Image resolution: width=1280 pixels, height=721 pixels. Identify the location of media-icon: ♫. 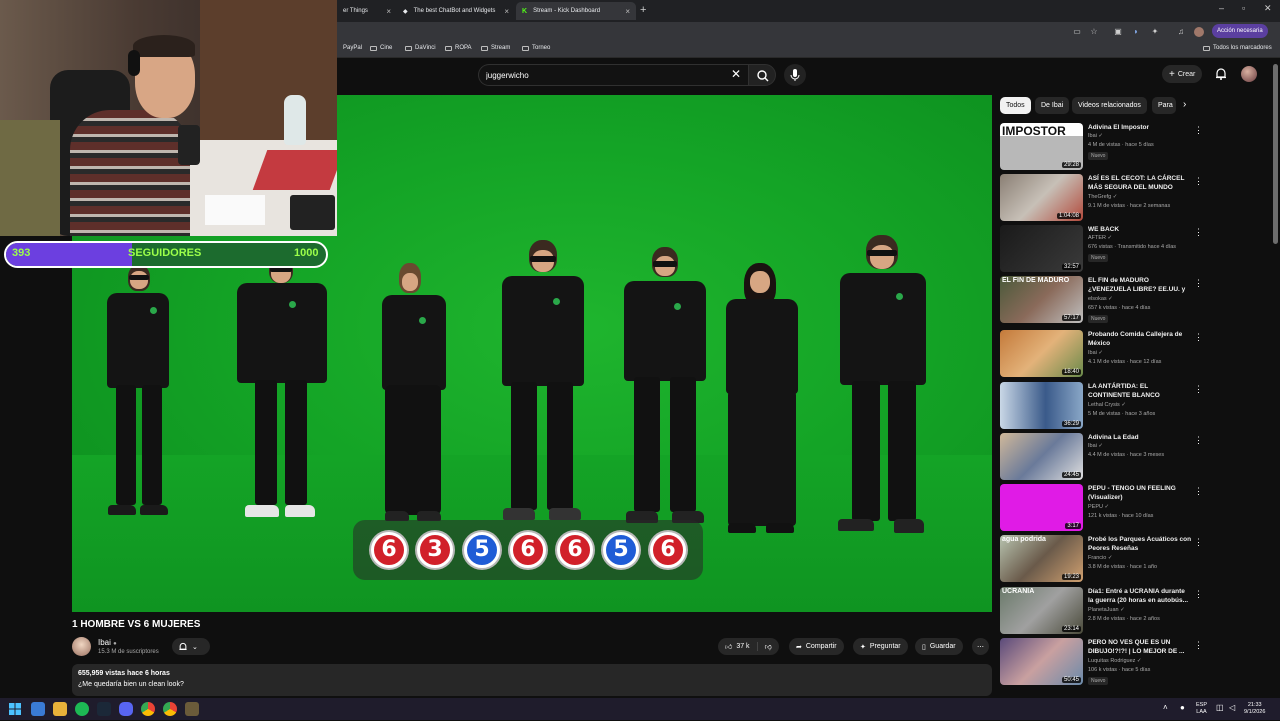
(1181, 32).